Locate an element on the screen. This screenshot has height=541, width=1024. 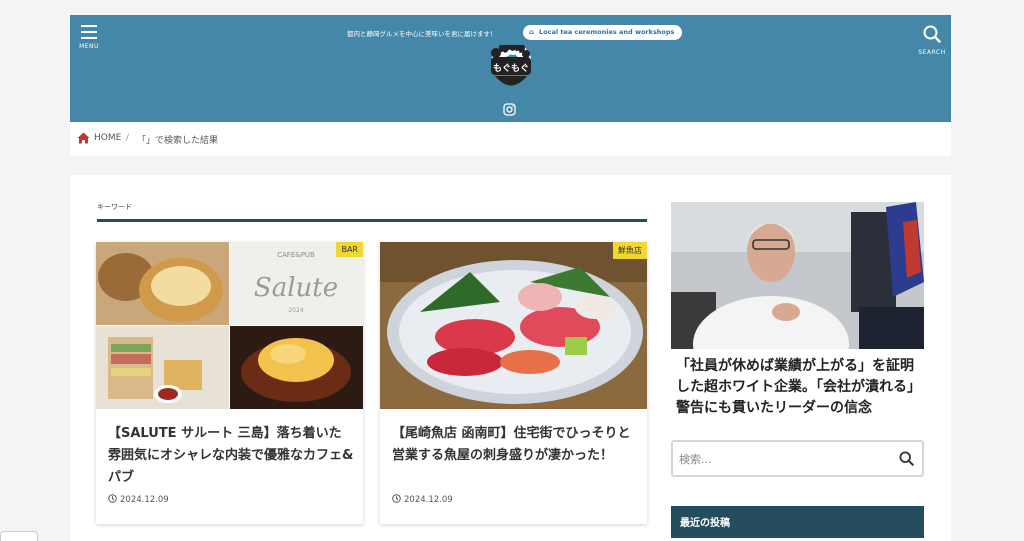
thumb-sign-year: 2024 is located at coordinates (295, 310).